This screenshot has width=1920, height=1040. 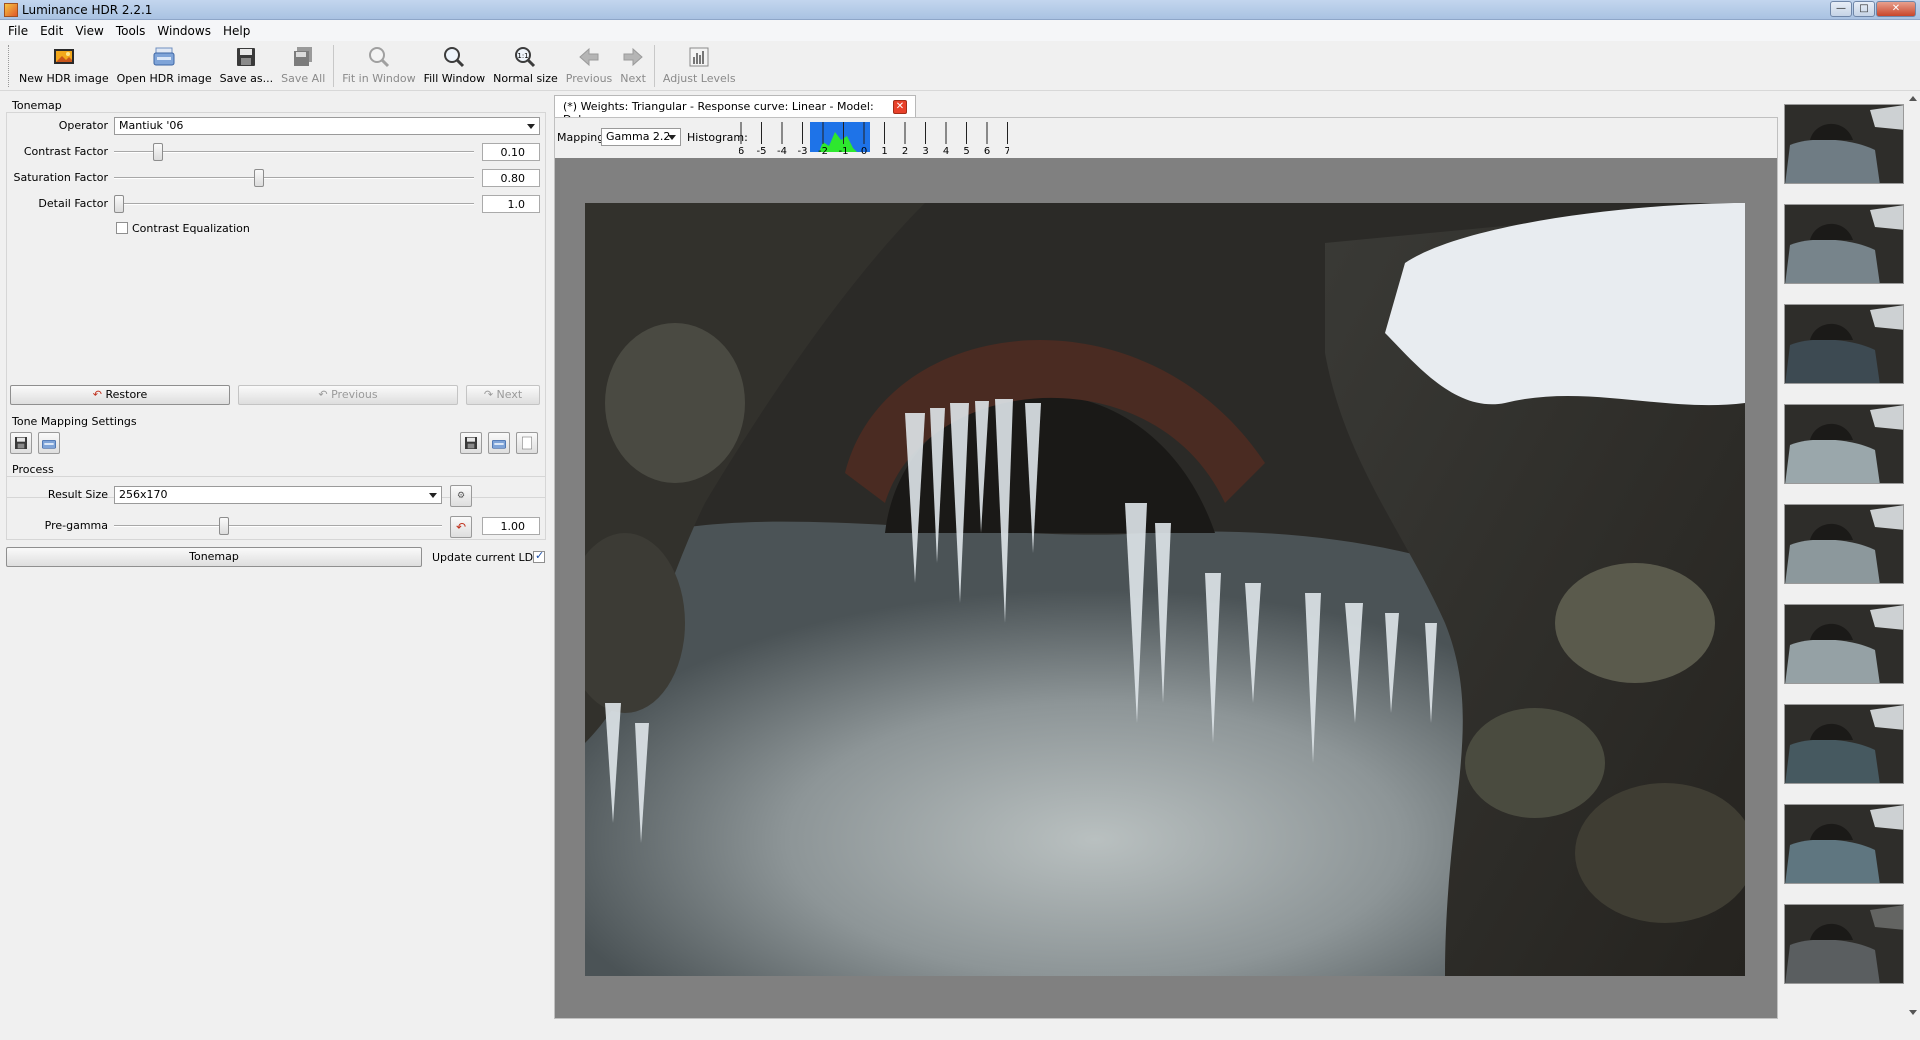 I want to click on pre-gamma-label: Pre-gamma, so click(x=76, y=525).